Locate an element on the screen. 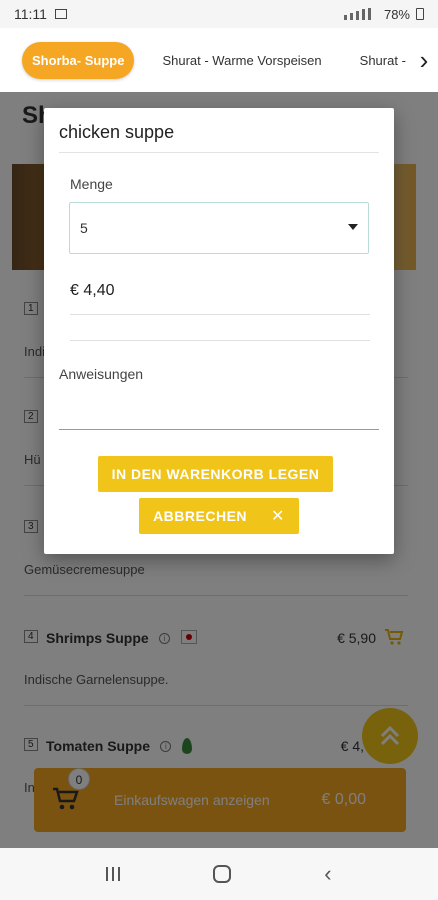  add-to-cart-button: IN DEN WARENKORB LEGEN is located at coordinates (215, 474).